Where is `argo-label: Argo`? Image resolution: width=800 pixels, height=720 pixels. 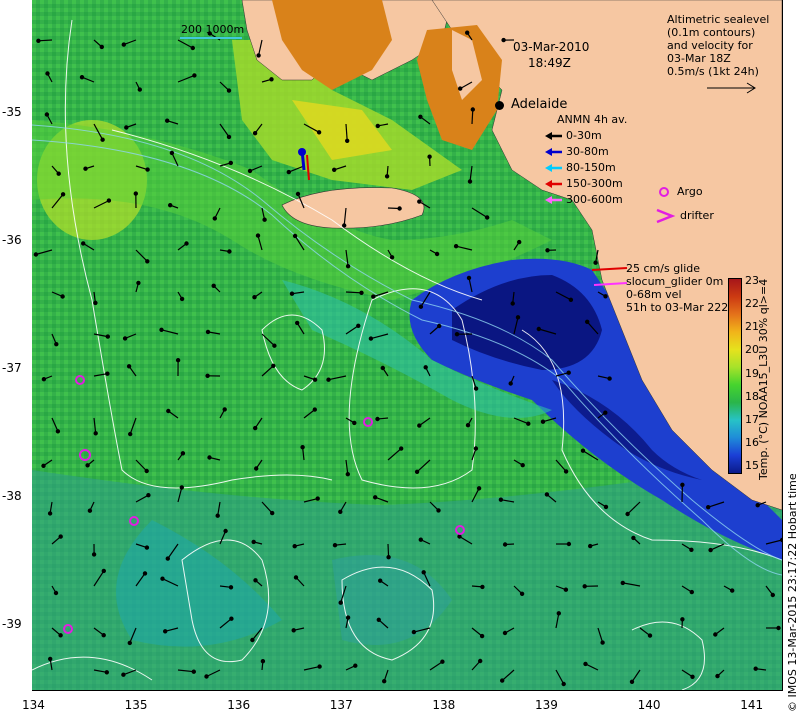
argo-label: Argo is located at coordinates (690, 191).